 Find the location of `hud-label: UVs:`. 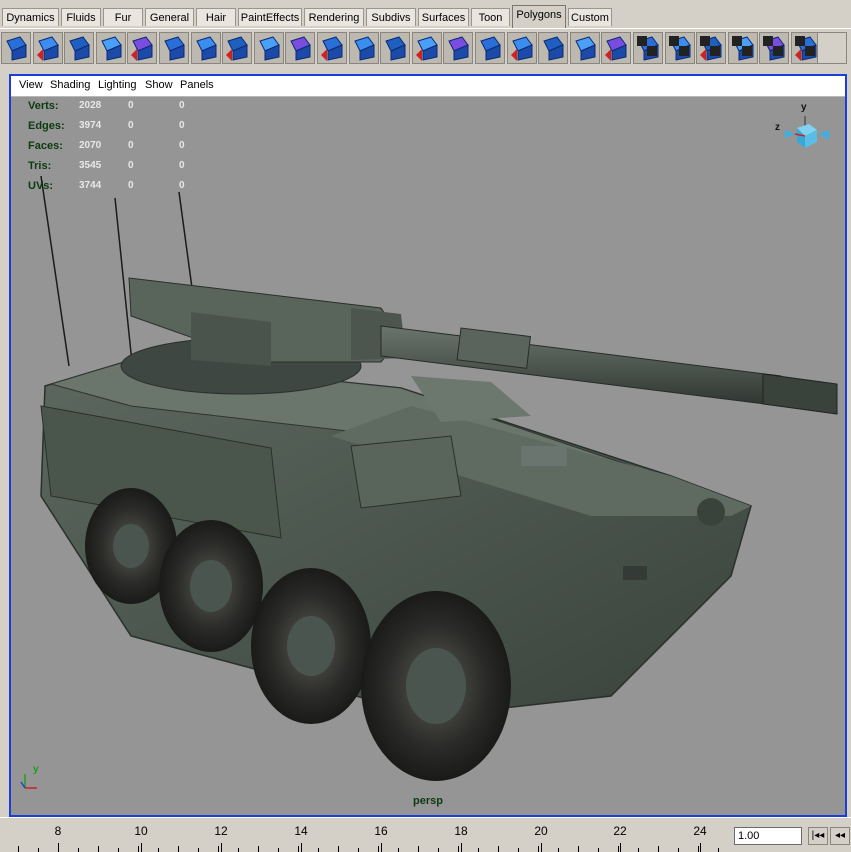

hud-label: UVs: is located at coordinates (41, 186).